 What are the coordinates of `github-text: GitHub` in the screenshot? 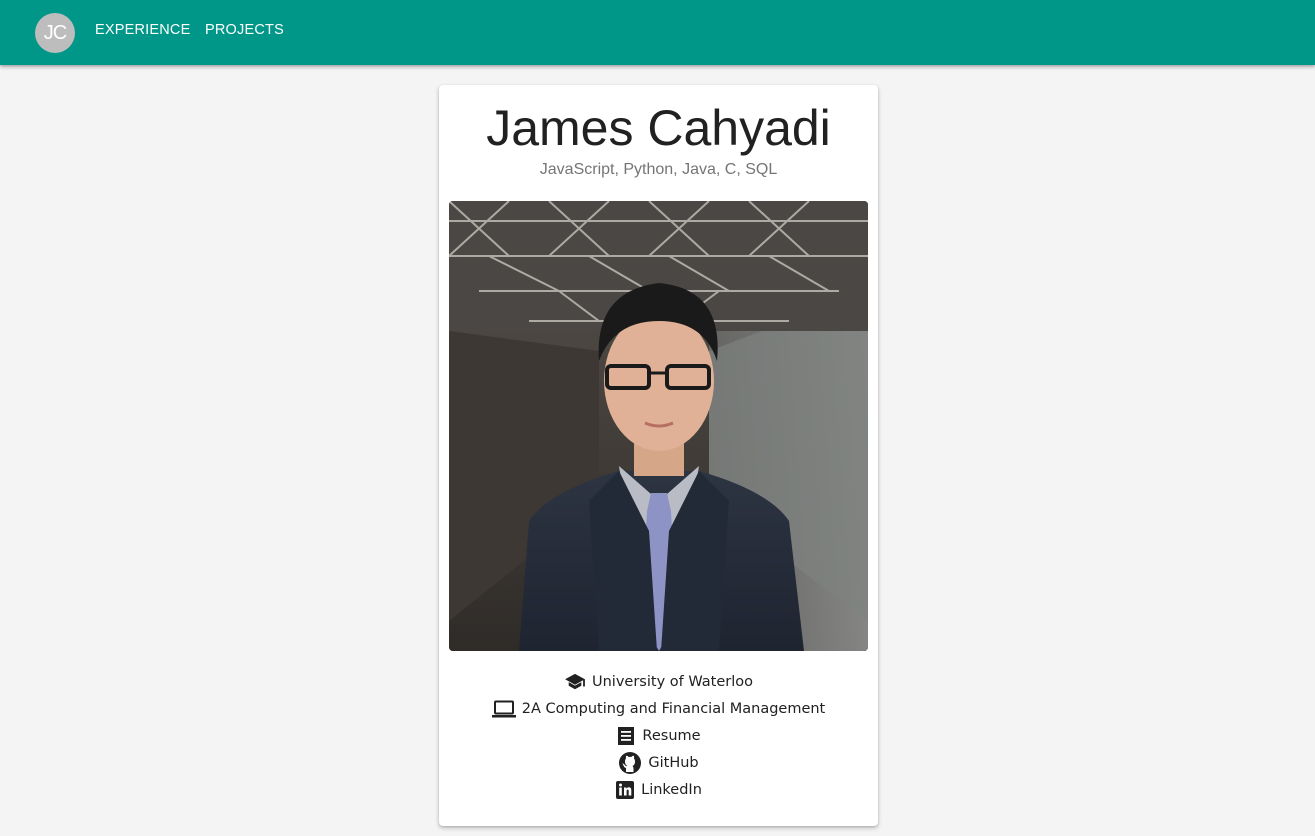 It's located at (673, 763).